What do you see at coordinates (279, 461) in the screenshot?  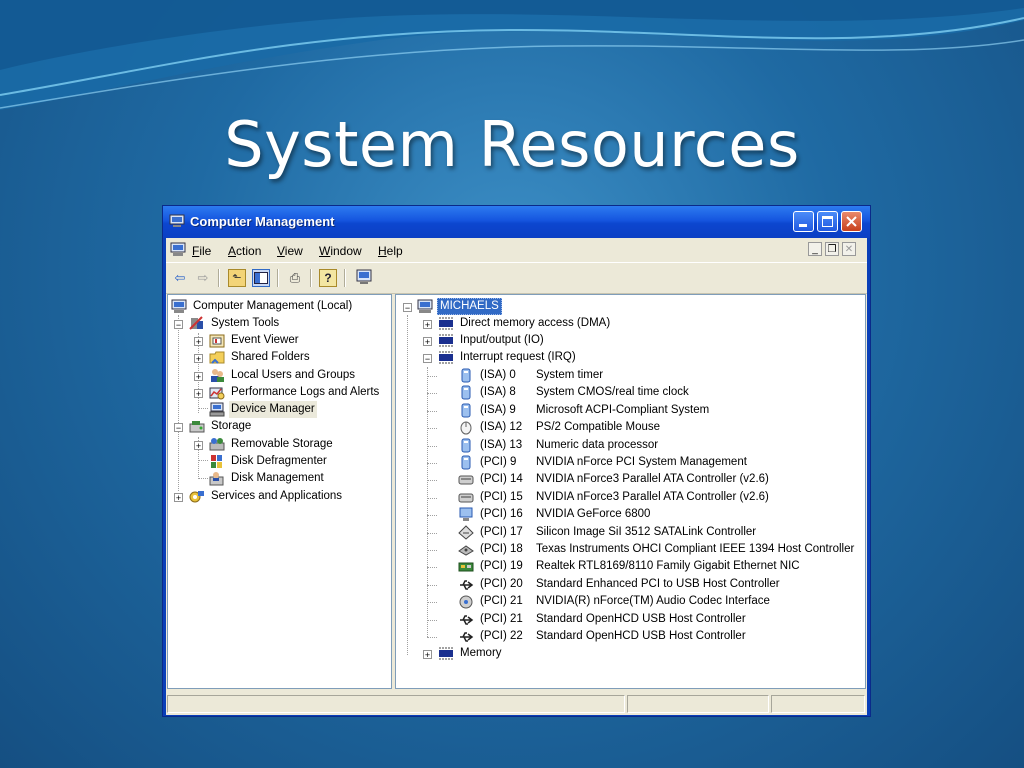 I see `tree-item-label: Disk Defragmenter` at bounding box center [279, 461].